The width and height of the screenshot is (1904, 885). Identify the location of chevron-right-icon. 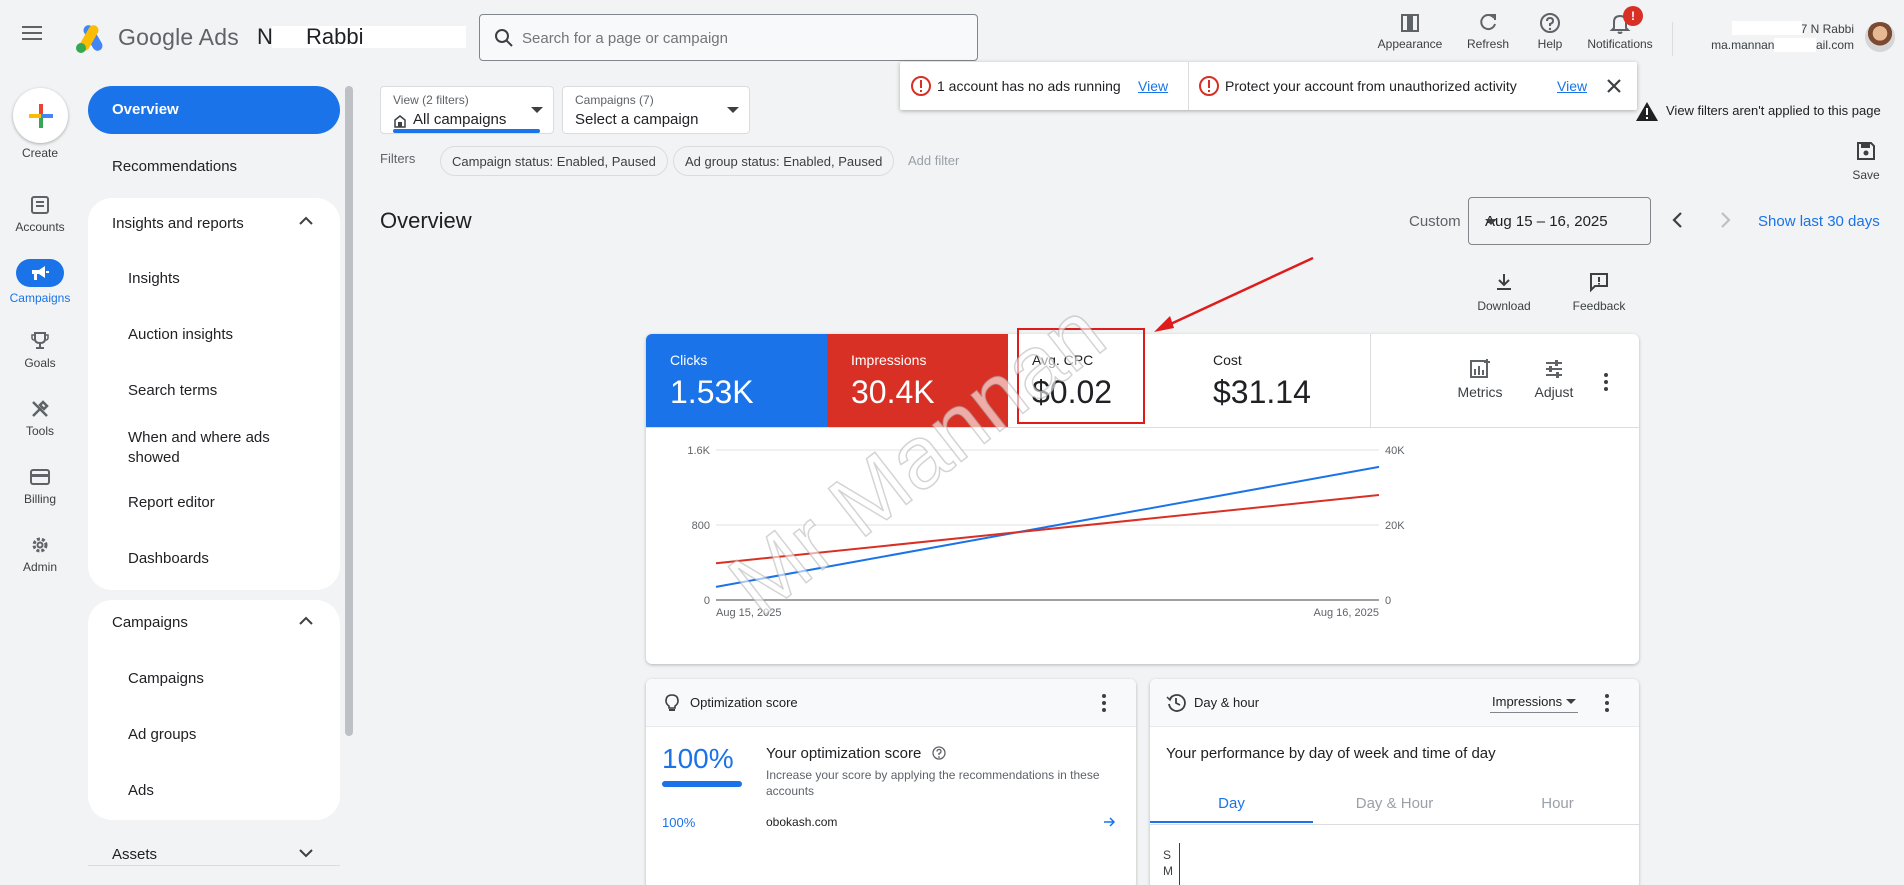
(1725, 220).